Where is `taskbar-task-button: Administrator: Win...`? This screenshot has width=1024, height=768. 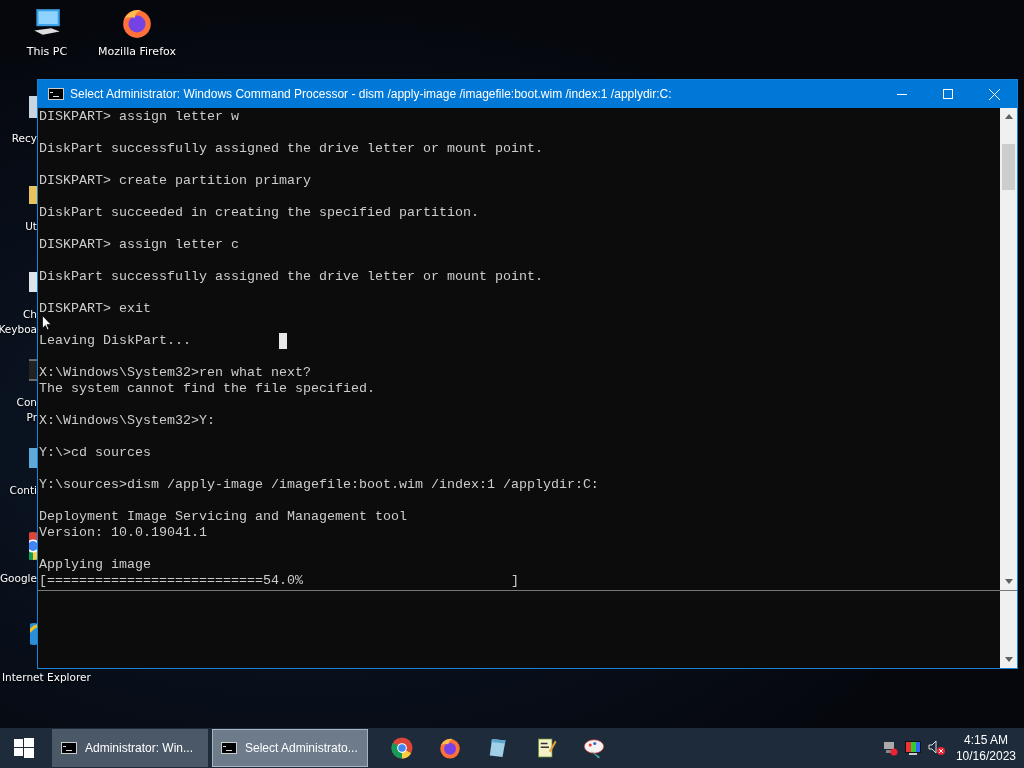
taskbar-task-button: Administrator: Win... is located at coordinates (130, 748).